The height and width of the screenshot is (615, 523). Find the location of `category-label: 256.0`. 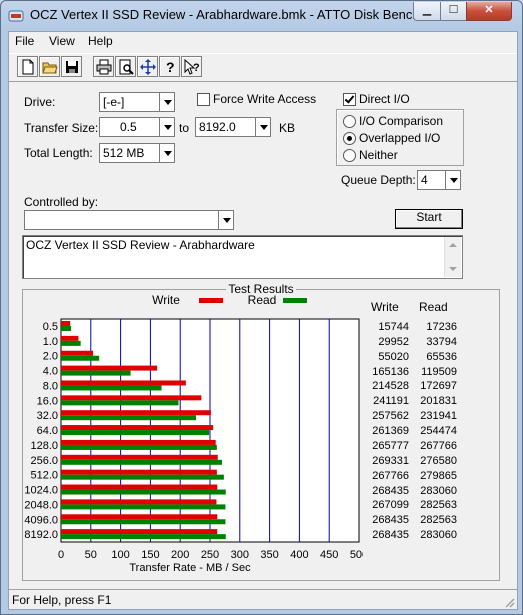

category-label: 256.0 is located at coordinates (44, 461).